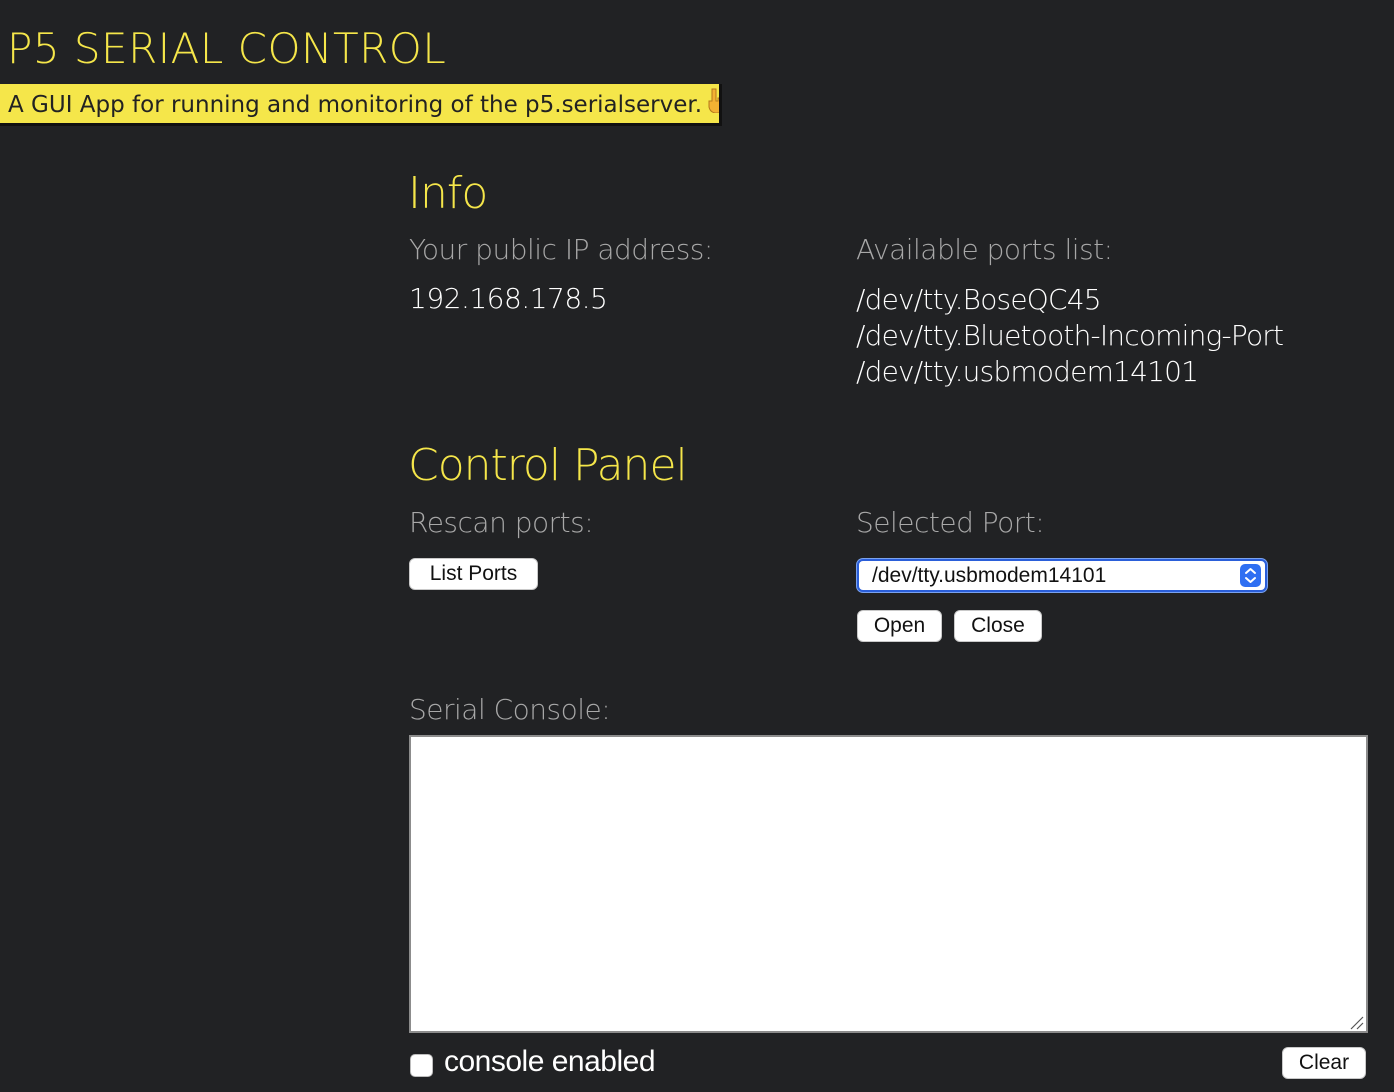  What do you see at coordinates (448, 193) in the screenshot?
I see `info-heading: Info` at bounding box center [448, 193].